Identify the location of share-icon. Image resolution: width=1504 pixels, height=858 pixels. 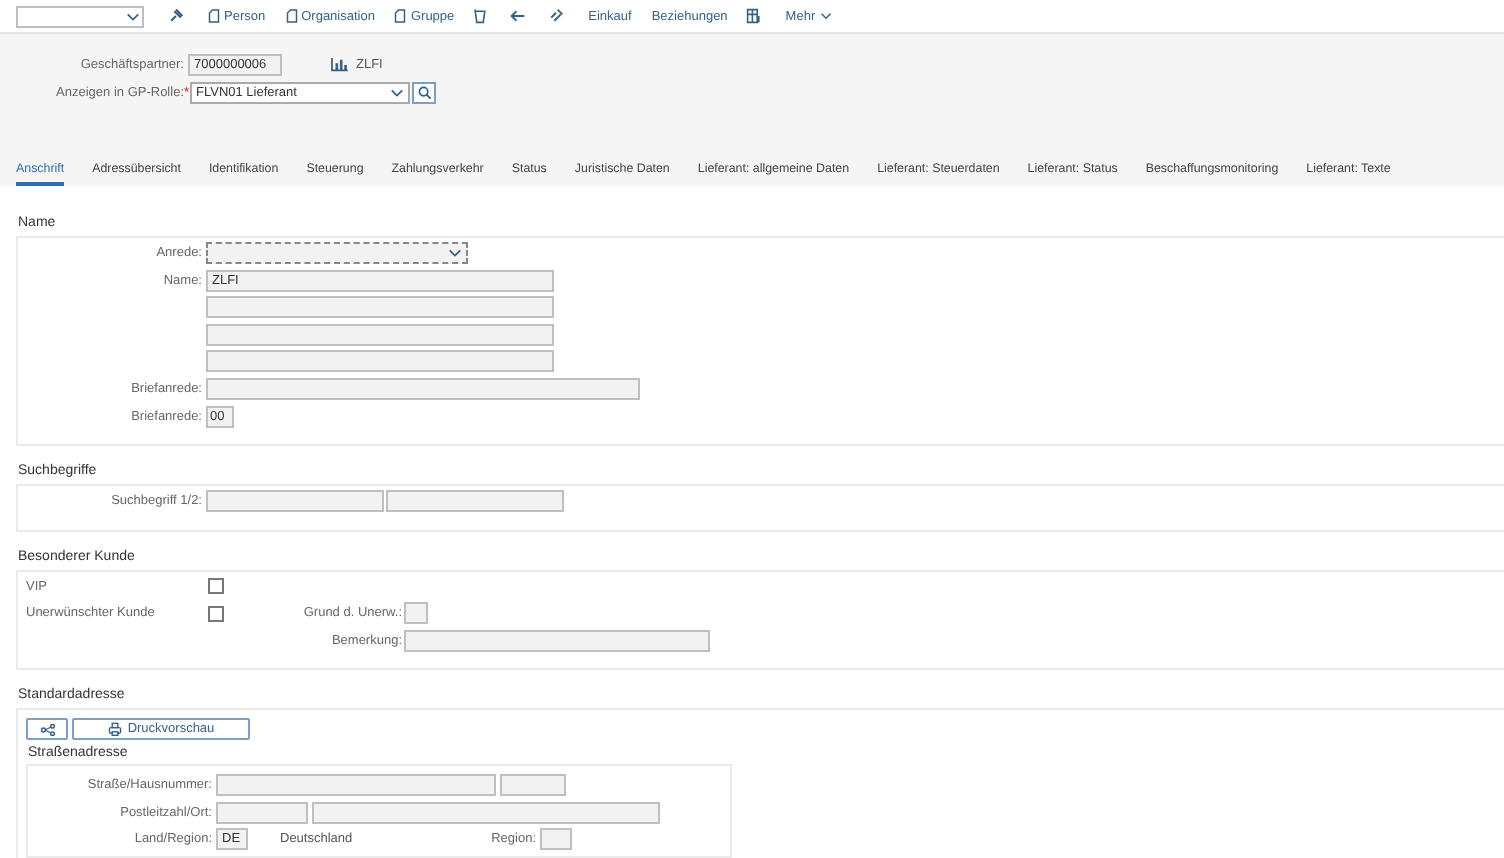
(47, 729).